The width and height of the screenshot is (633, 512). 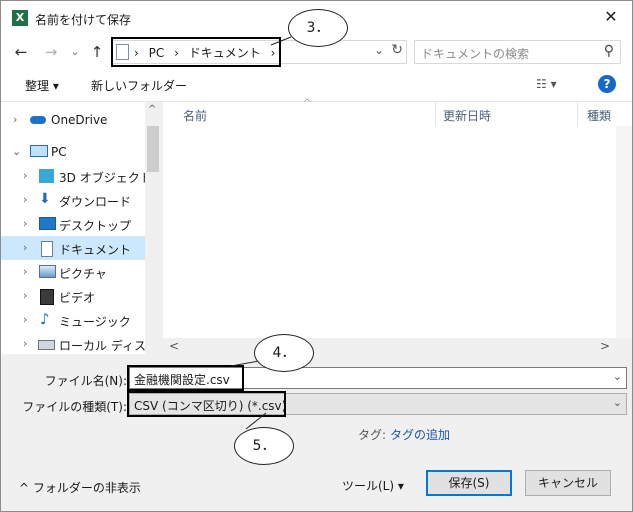 I want to click on callout-5: 5．, so click(x=264, y=446).